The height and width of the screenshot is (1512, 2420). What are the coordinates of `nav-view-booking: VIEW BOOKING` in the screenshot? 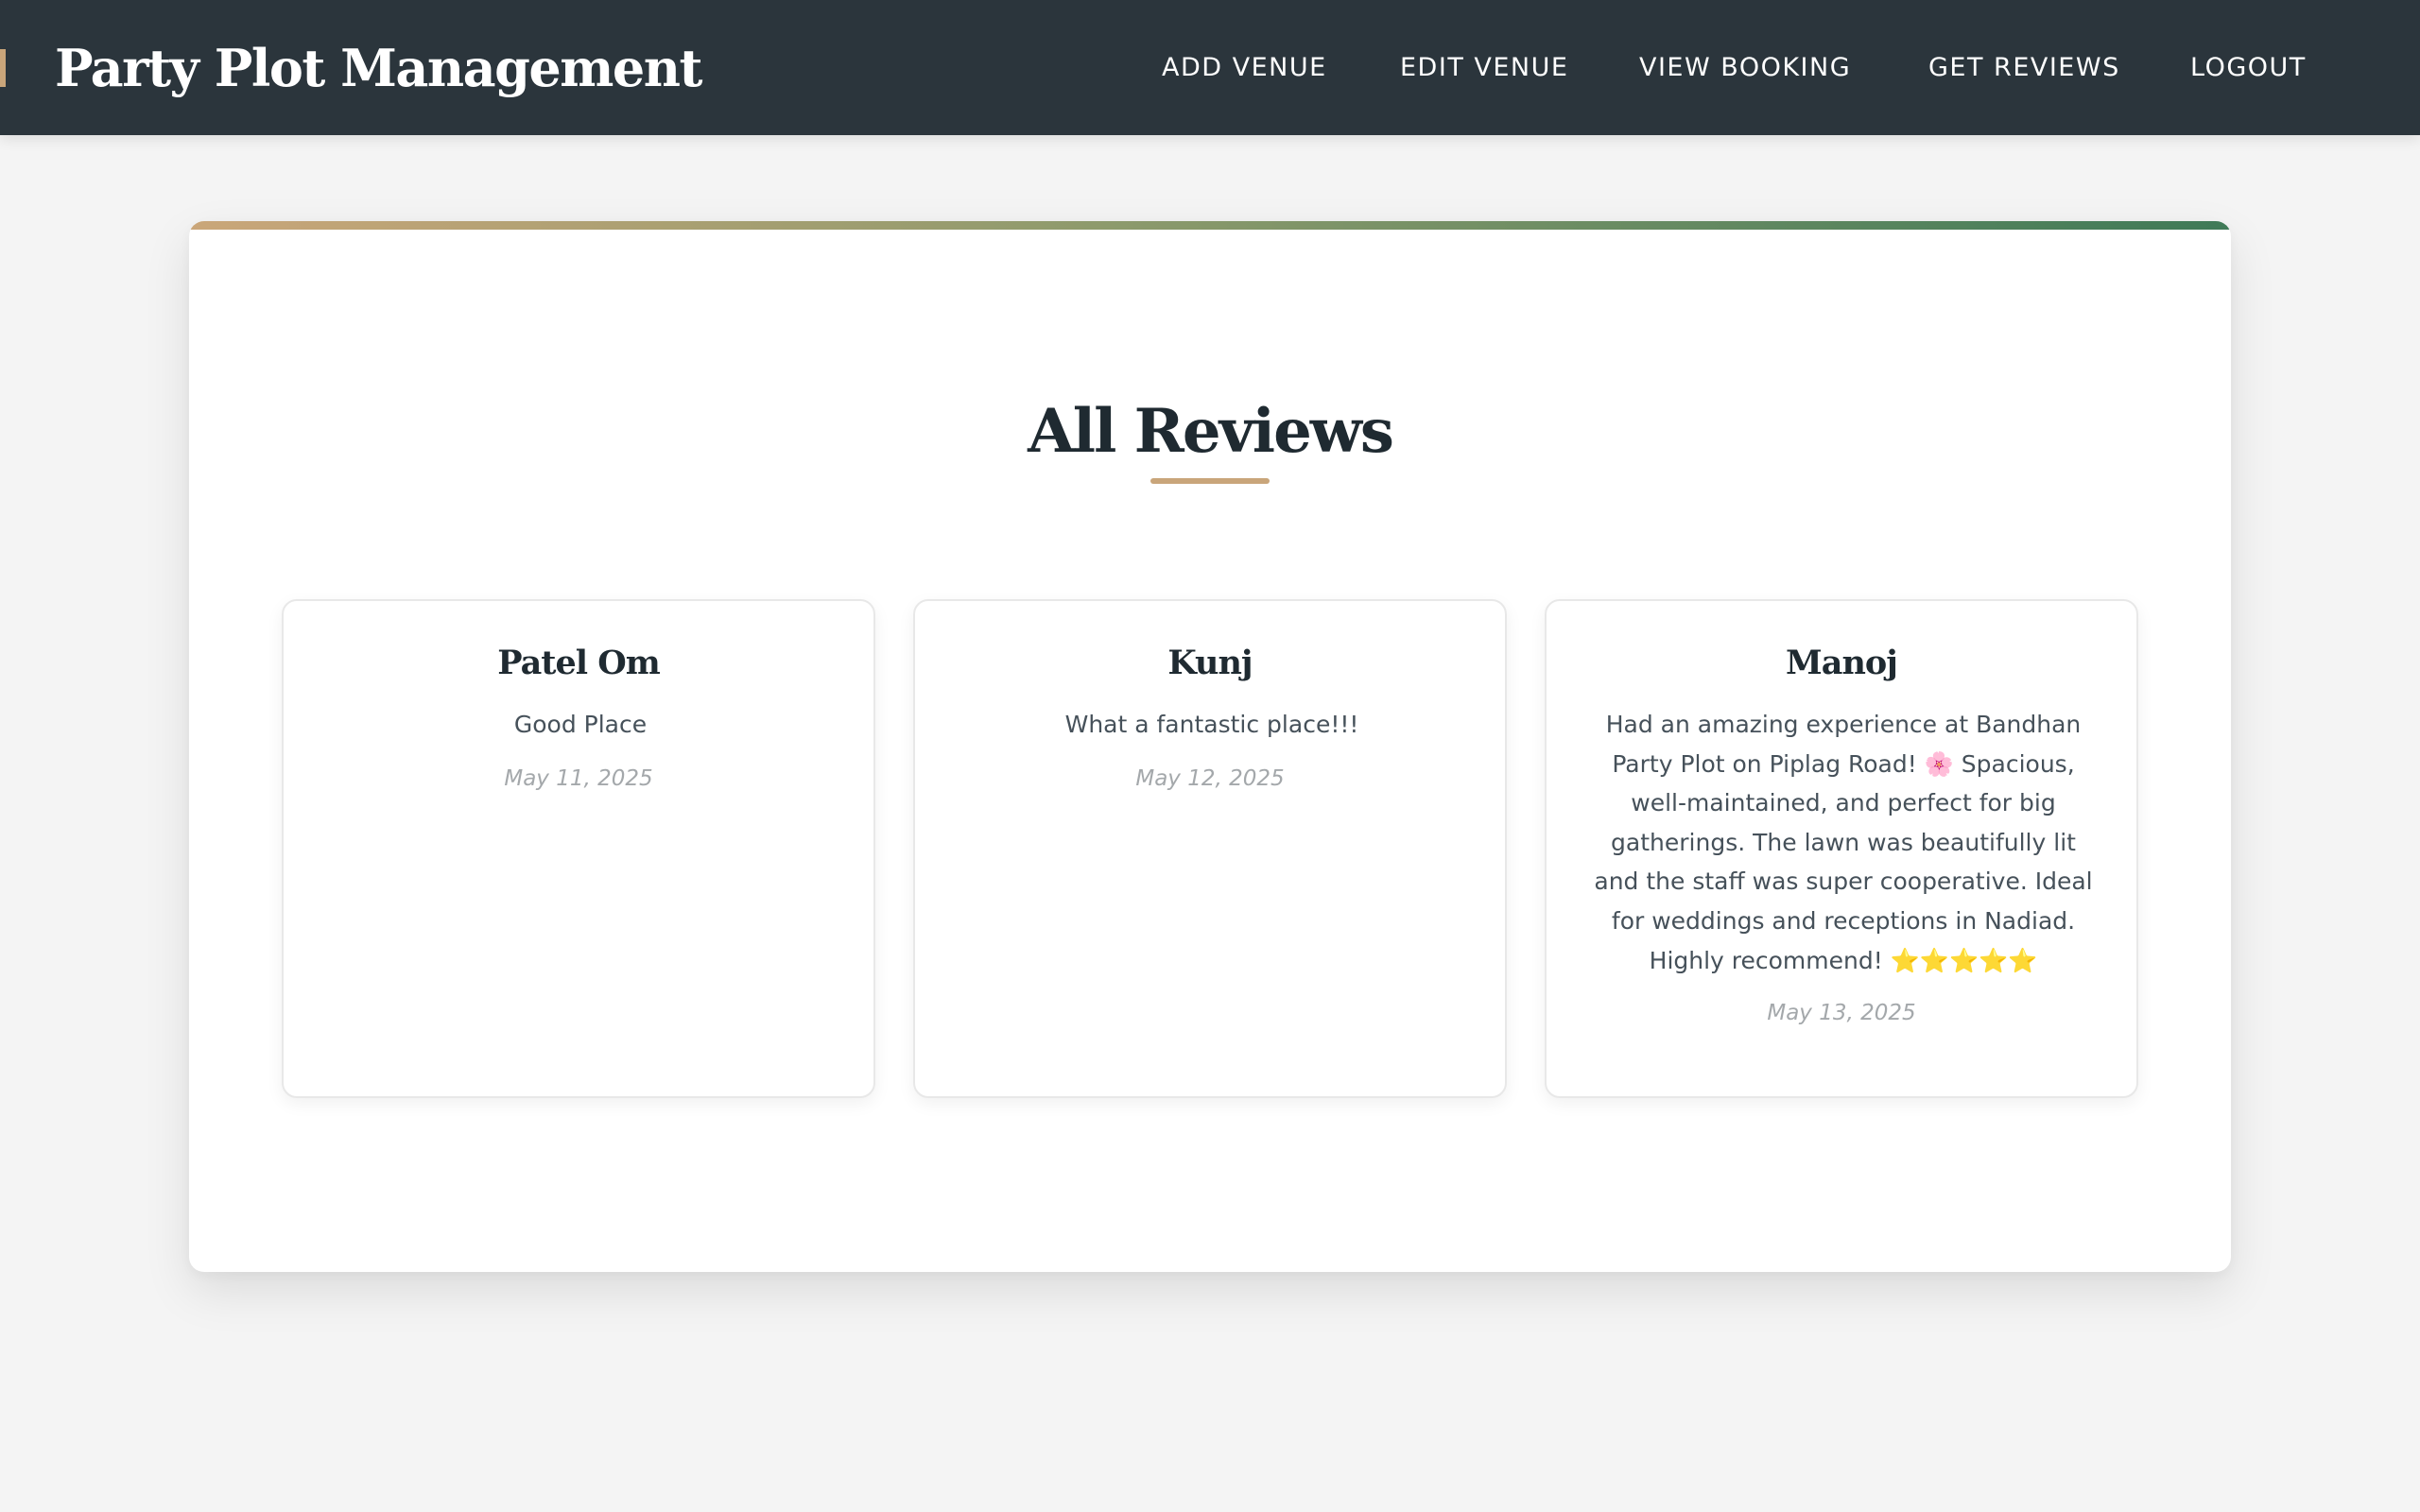 It's located at (1745, 68).